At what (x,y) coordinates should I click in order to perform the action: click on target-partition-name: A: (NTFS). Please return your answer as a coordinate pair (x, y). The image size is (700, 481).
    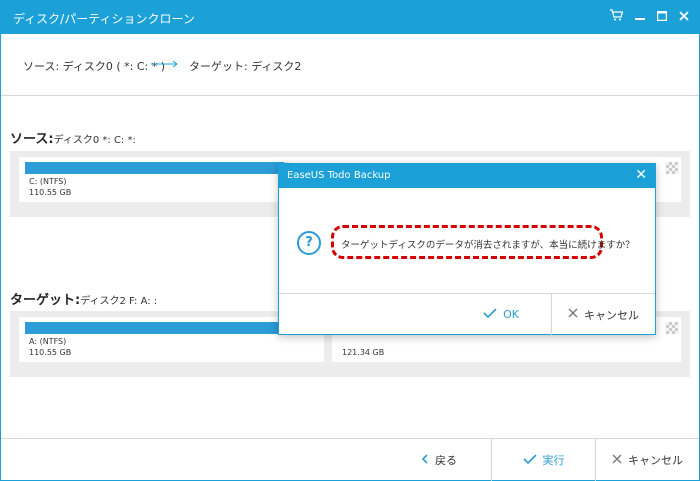
    Looking at the image, I should click on (48, 341).